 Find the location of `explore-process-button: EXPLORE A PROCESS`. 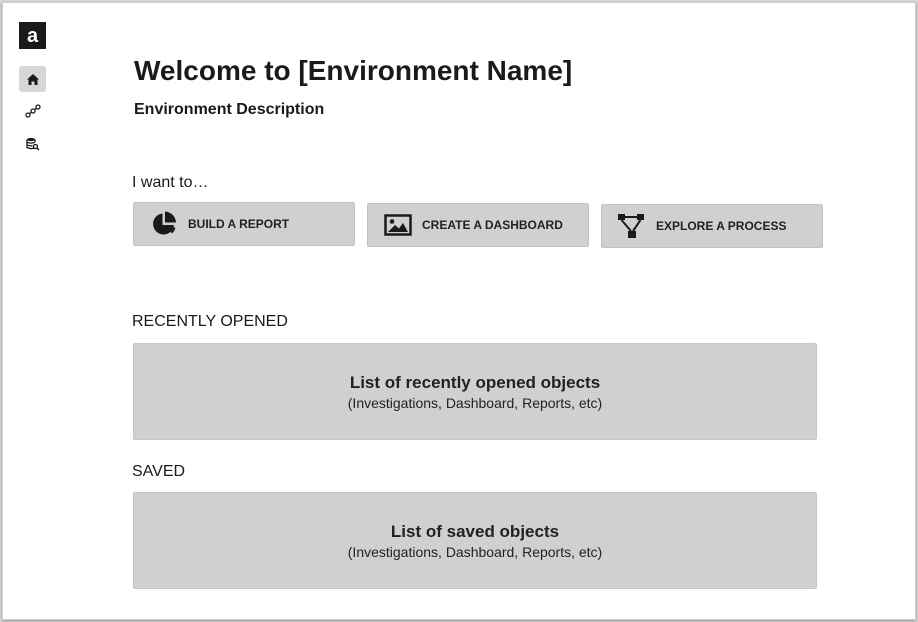

explore-process-button: EXPLORE A PROCESS is located at coordinates (712, 226).